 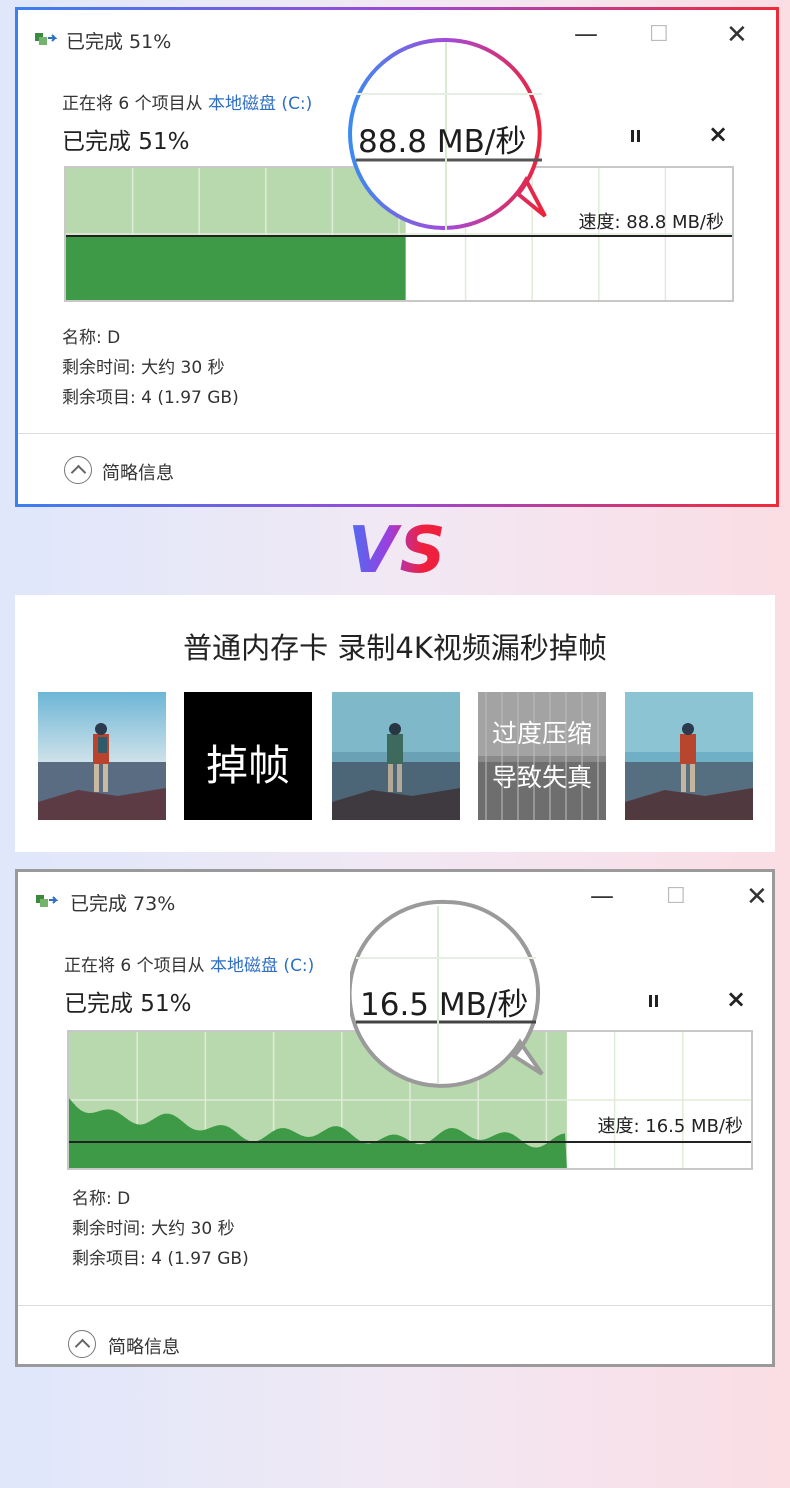 What do you see at coordinates (119, 42) in the screenshot?
I see `window-title: 已完成 51%` at bounding box center [119, 42].